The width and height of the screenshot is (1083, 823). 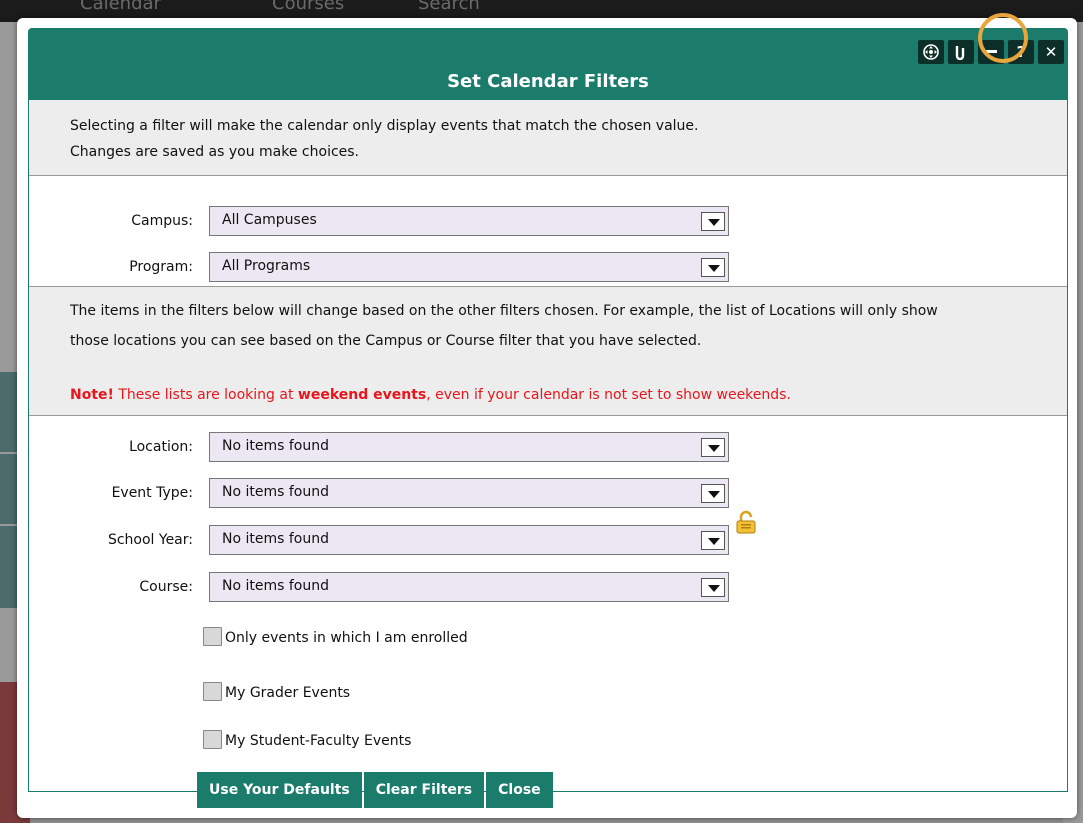 What do you see at coordinates (269, 220) in the screenshot?
I see `campus-value: All Campuses` at bounding box center [269, 220].